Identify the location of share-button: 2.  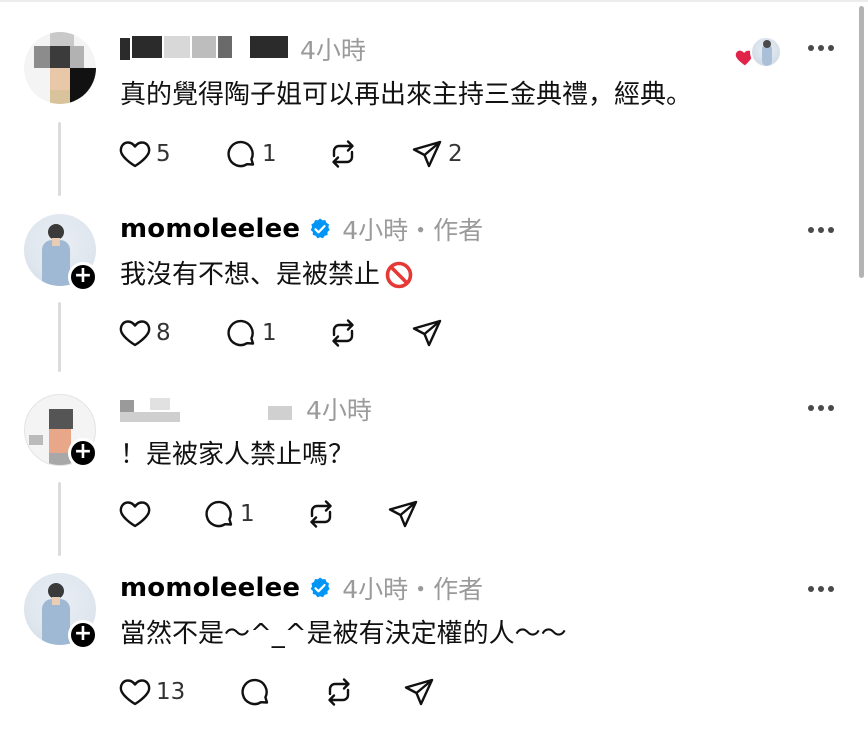
(436, 154).